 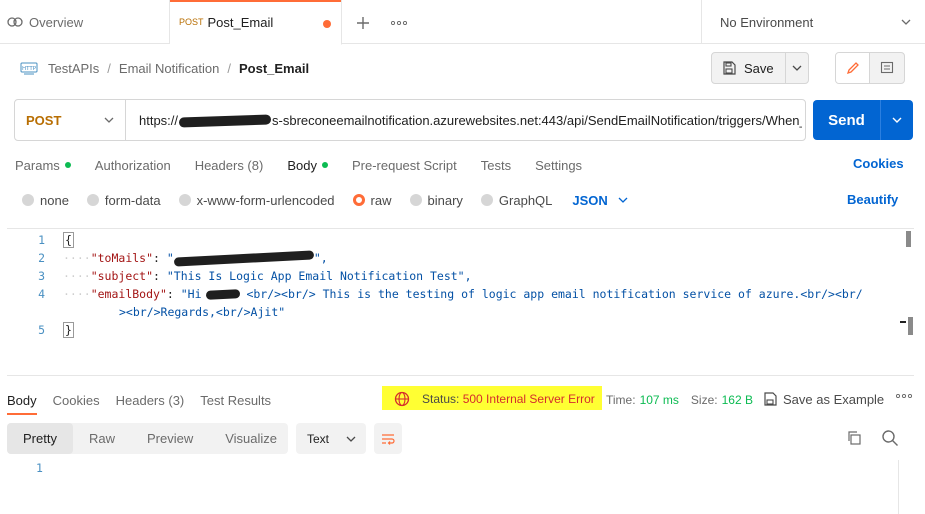 I want to click on response-tab-test-results: Test Results, so click(x=235, y=400).